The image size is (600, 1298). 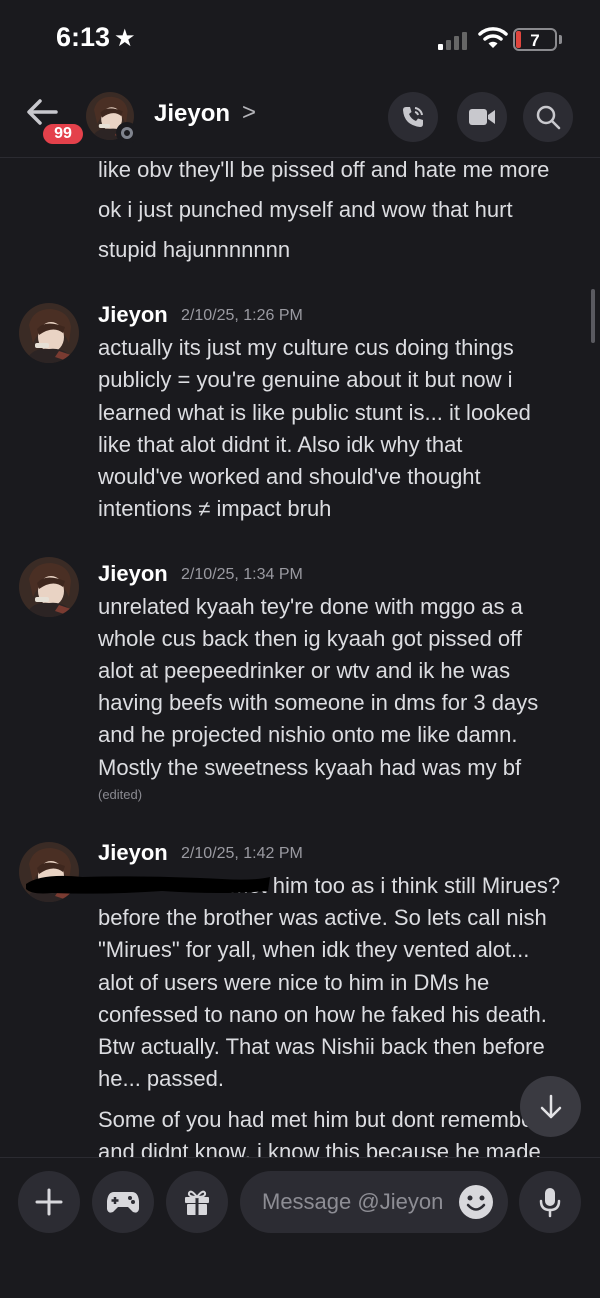 What do you see at coordinates (310, 767) in the screenshot?
I see `message-line: Mostly the sweetness kyaah had was my bf` at bounding box center [310, 767].